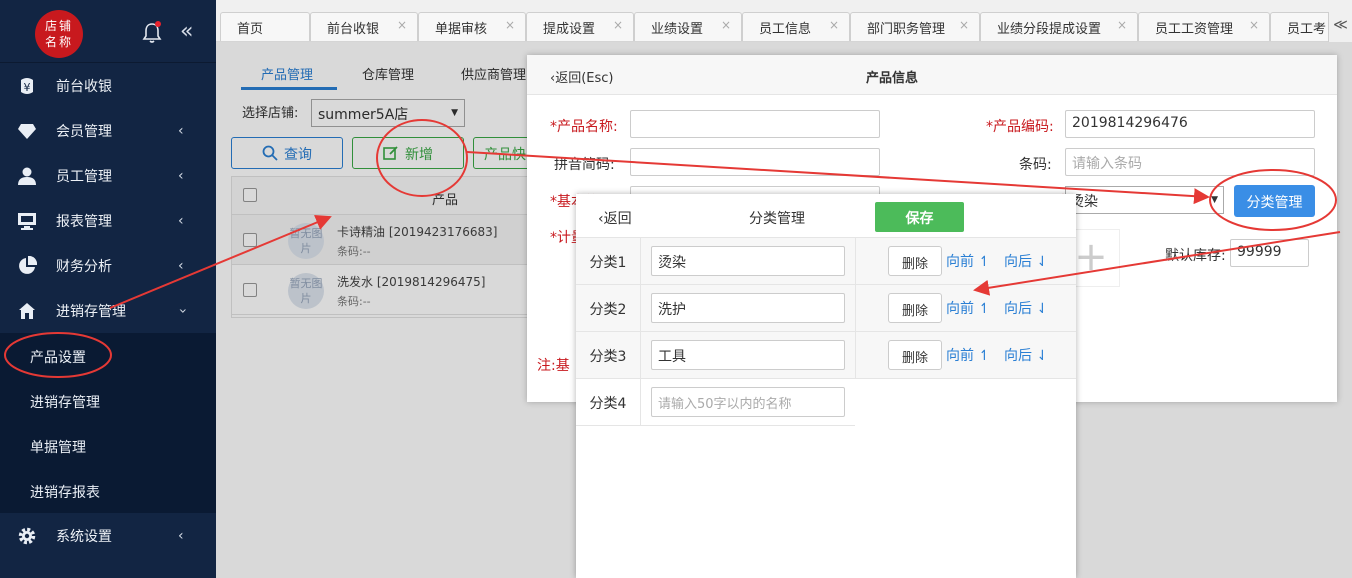  I want to click on yen-icon: ¥, so click(27, 86).